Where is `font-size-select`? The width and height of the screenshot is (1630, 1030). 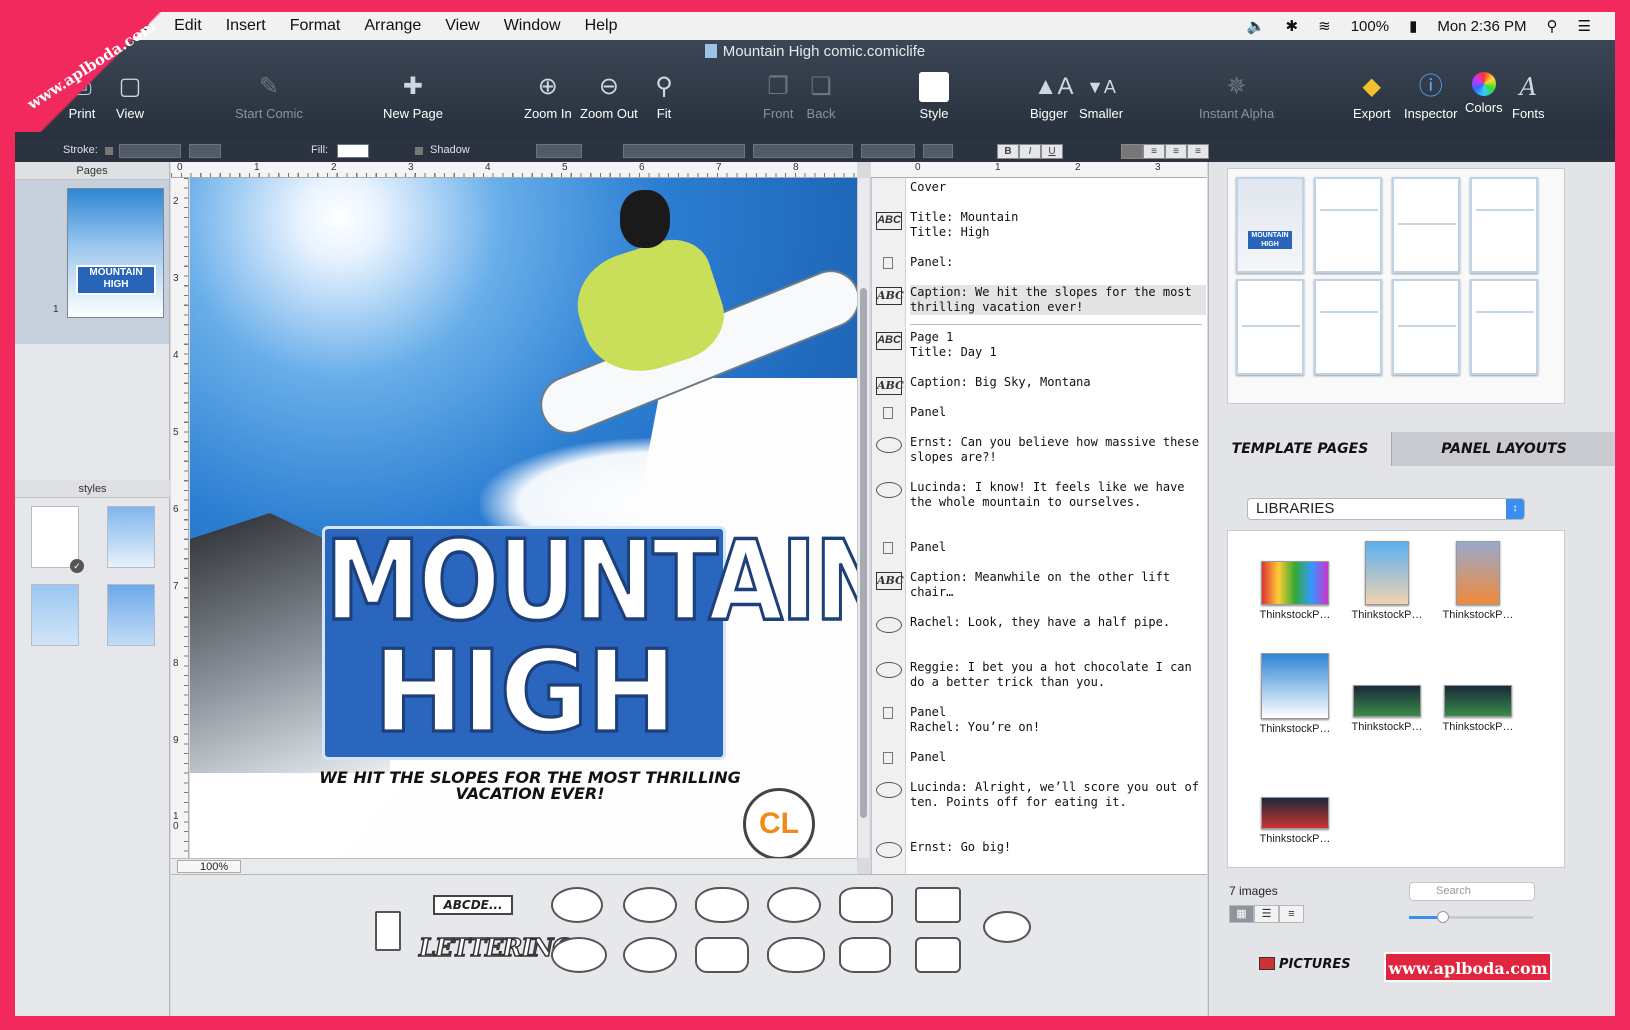
font-size-select is located at coordinates (888, 151).